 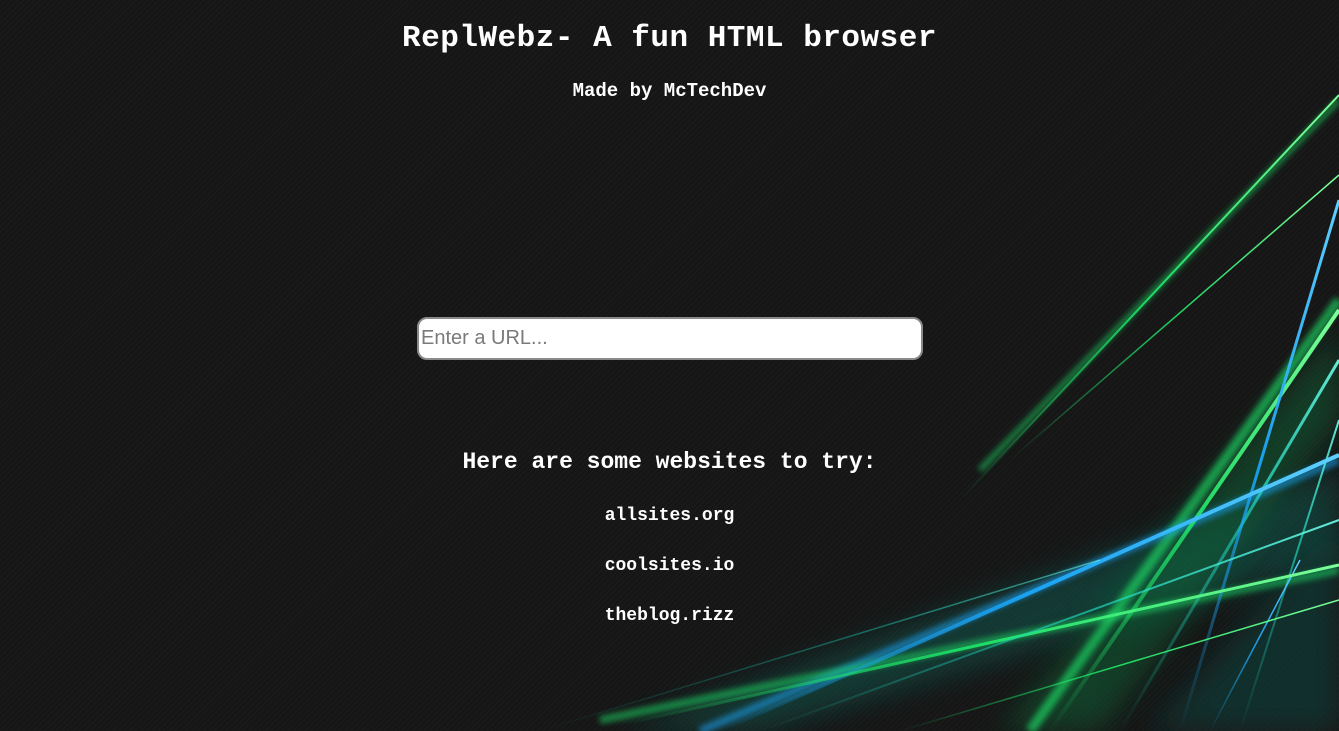 I want to click on site-link-coolsites: coolsites.io, so click(x=670, y=566).